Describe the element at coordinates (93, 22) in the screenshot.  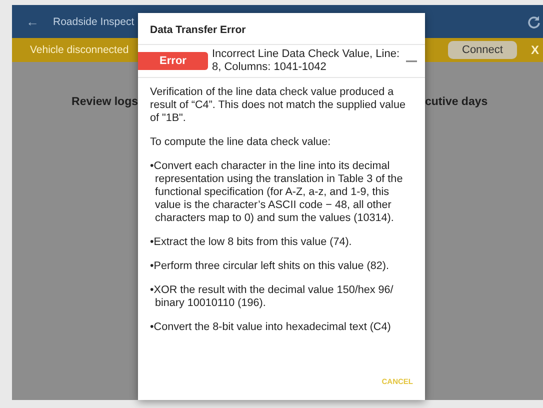
I see `app-title: Roadside Inspect` at that location.